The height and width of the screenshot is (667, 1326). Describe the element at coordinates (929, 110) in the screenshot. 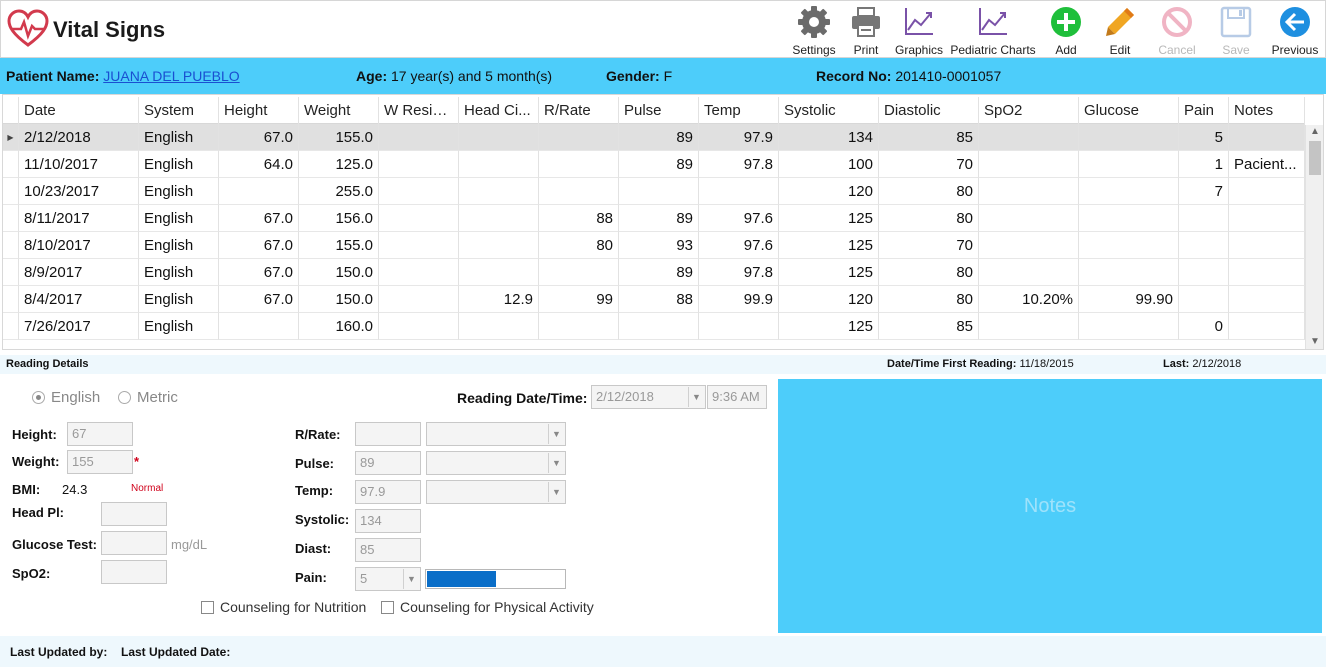

I see `column-header: Diastolic` at that location.